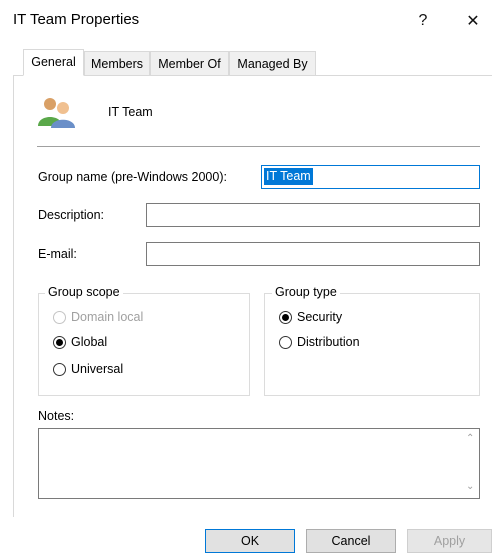 The width and height of the screenshot is (492, 559). I want to click on type-security-radio: Security, so click(310, 317).